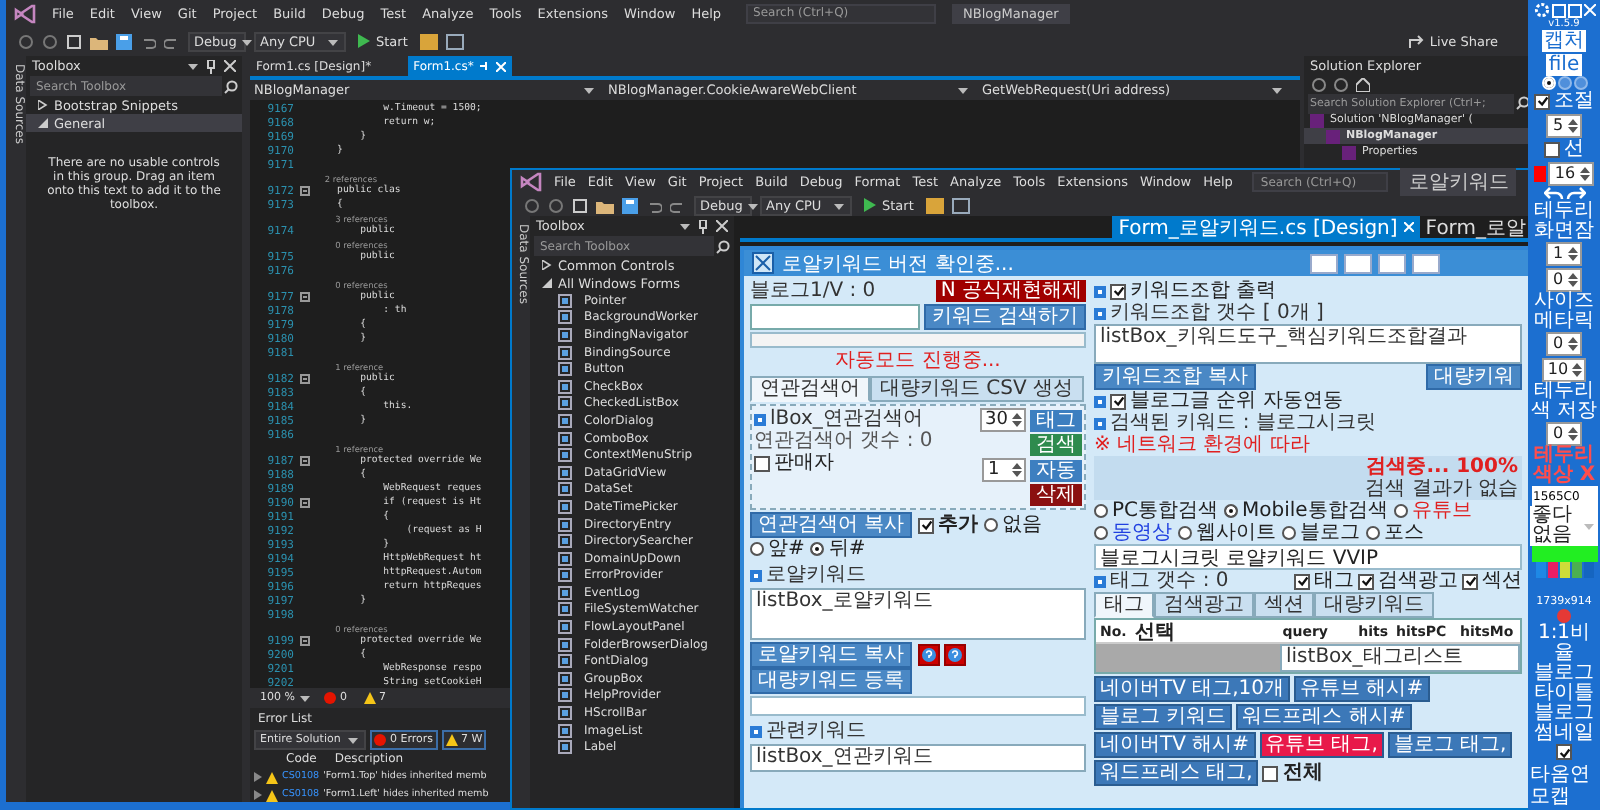  Describe the element at coordinates (1175, 377) in the screenshot. I see `copy-button: 키워드조합 복사` at that location.